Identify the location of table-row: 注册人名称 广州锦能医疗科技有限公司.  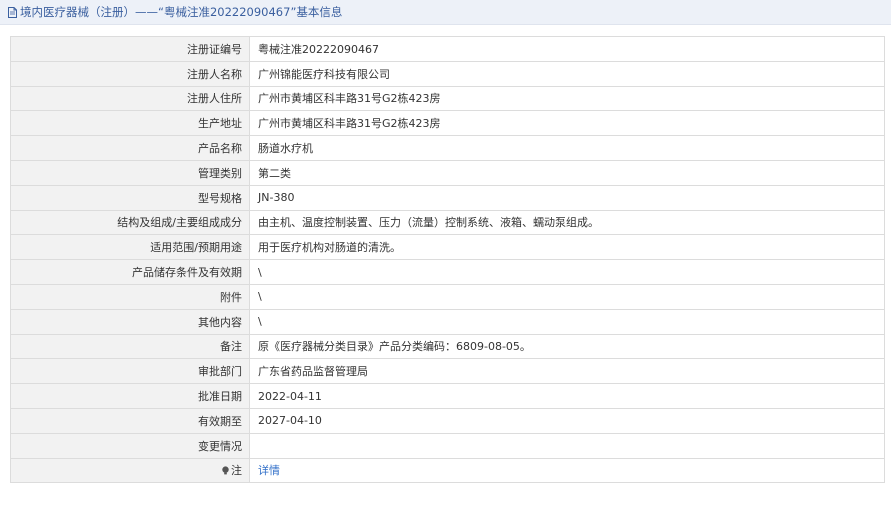
(447, 73).